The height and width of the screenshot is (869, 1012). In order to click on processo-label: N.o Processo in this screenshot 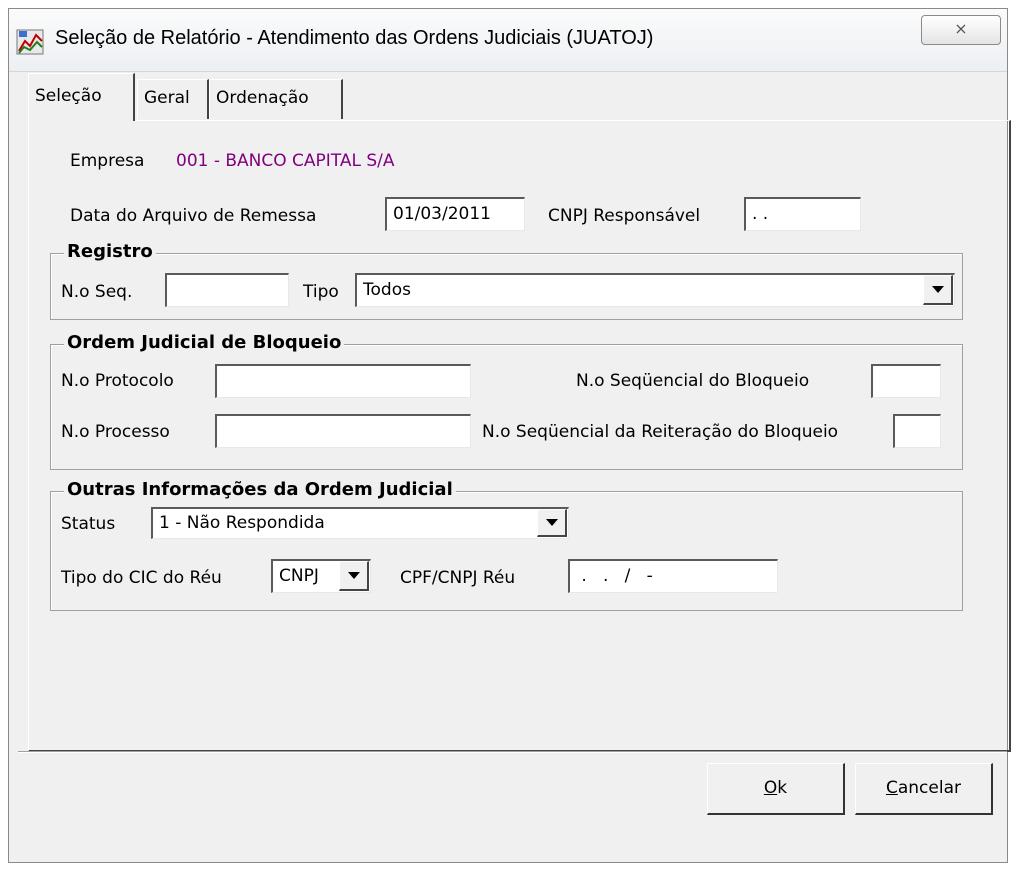, I will do `click(115, 432)`.